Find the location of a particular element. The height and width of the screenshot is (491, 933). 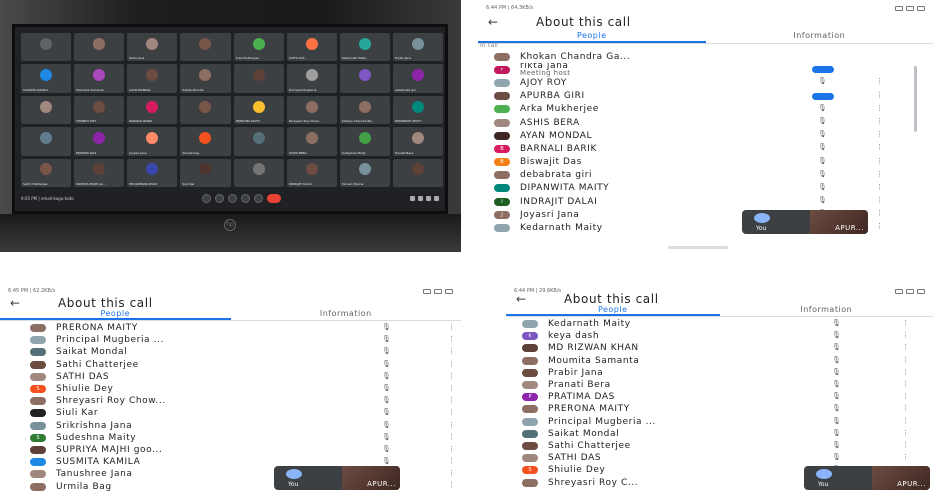

participant-tile: Sathi Chatterjee is located at coordinates (46, 172).